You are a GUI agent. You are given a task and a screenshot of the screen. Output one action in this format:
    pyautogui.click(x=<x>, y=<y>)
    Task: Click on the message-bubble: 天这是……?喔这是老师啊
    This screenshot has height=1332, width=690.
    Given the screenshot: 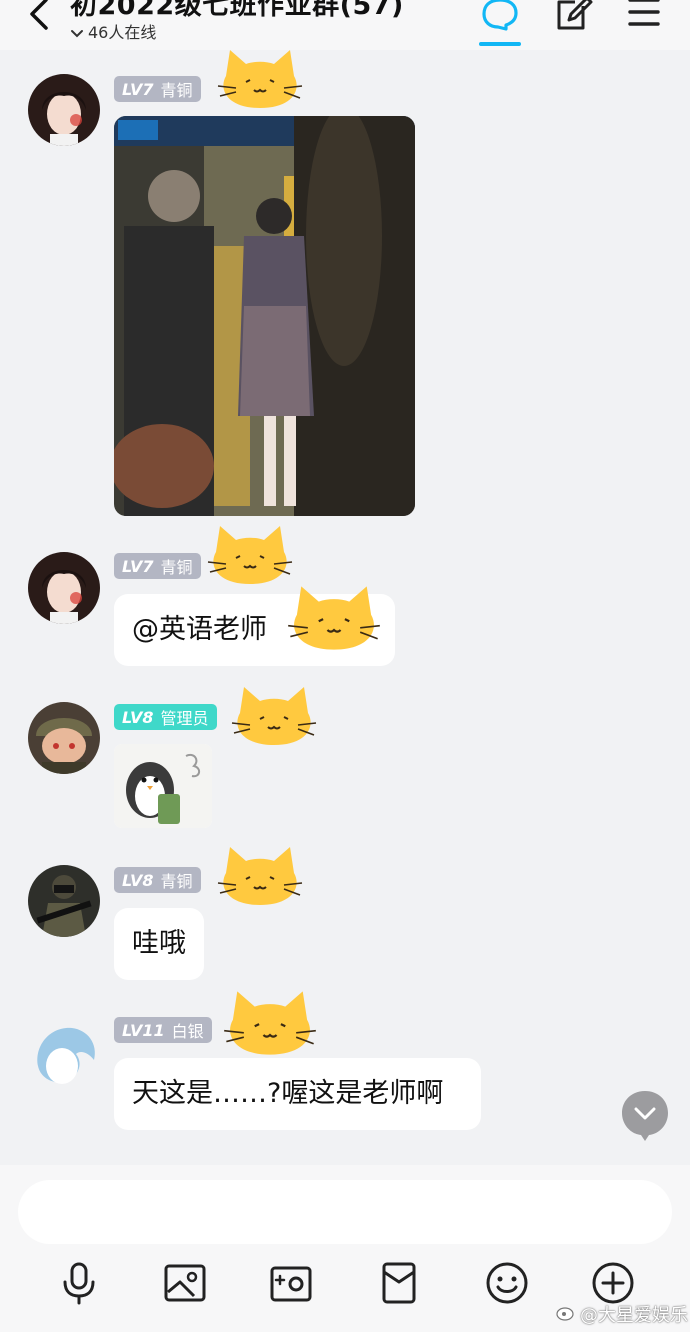 What is the action you would take?
    pyautogui.click(x=297, y=1094)
    